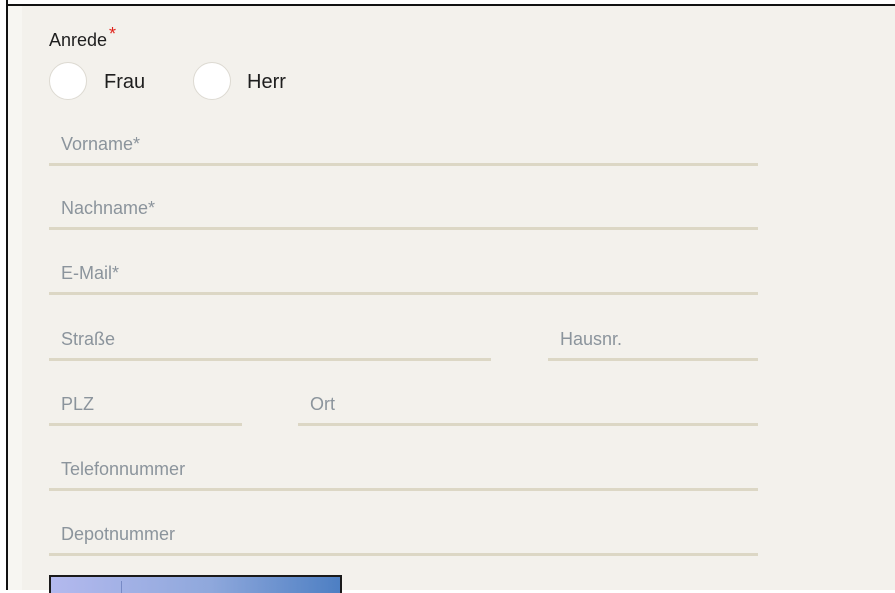 The height and width of the screenshot is (593, 895). I want to click on radio-label-herr: Herr, so click(266, 82).